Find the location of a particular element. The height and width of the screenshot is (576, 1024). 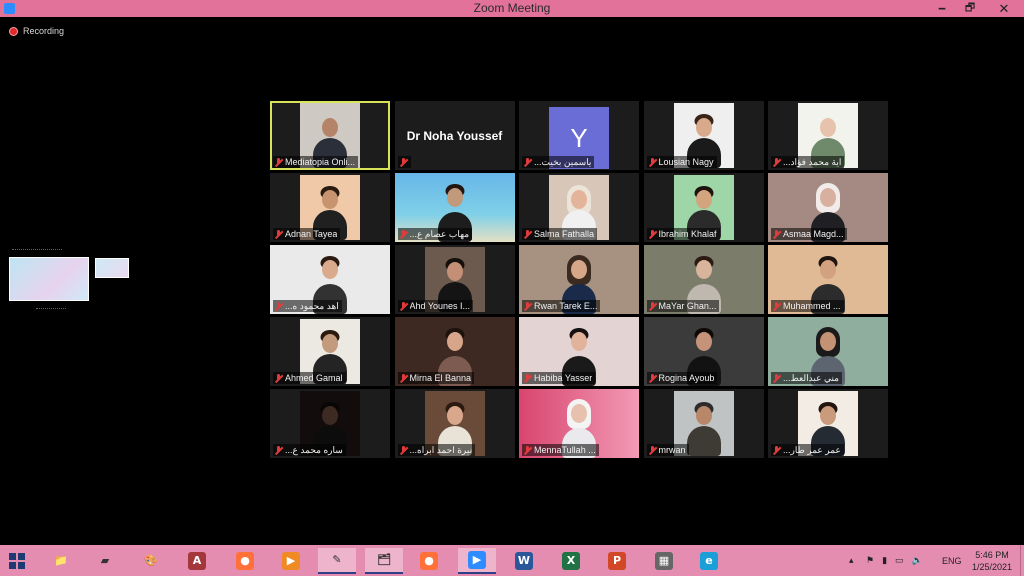

participant-name: ...اهد محمود ه is located at coordinates (312, 305).